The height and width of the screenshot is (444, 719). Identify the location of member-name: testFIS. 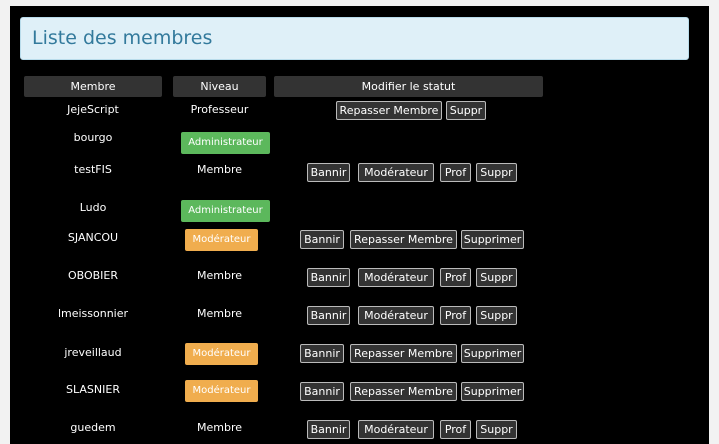
(93, 169).